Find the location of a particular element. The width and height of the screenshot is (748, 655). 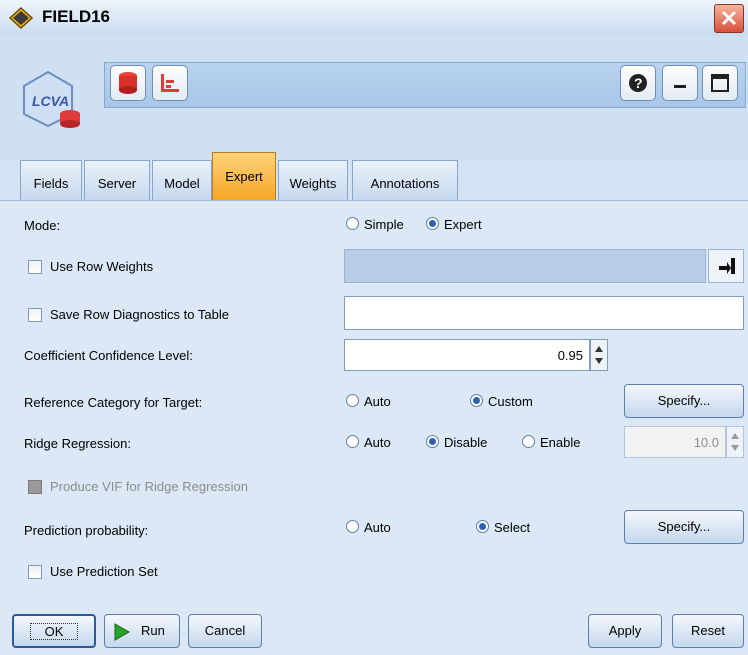

window-title: FIELD16 is located at coordinates (76, 16).